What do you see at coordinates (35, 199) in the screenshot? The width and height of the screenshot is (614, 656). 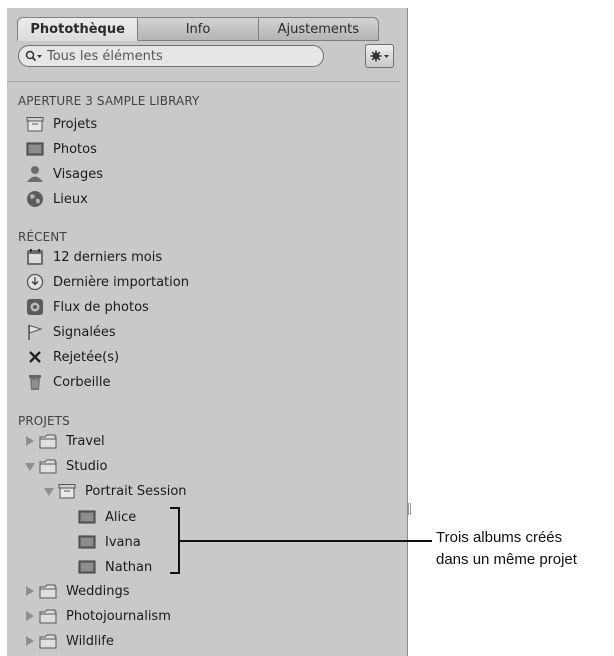 I see `places-icon` at bounding box center [35, 199].